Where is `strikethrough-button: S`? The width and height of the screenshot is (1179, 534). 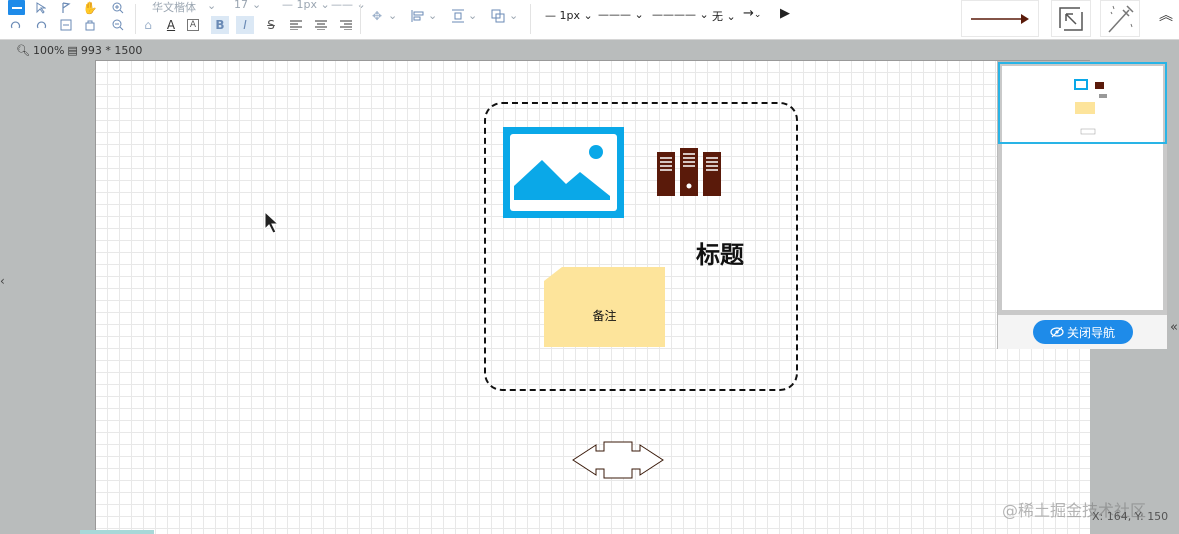 strikethrough-button: S is located at coordinates (271, 25).